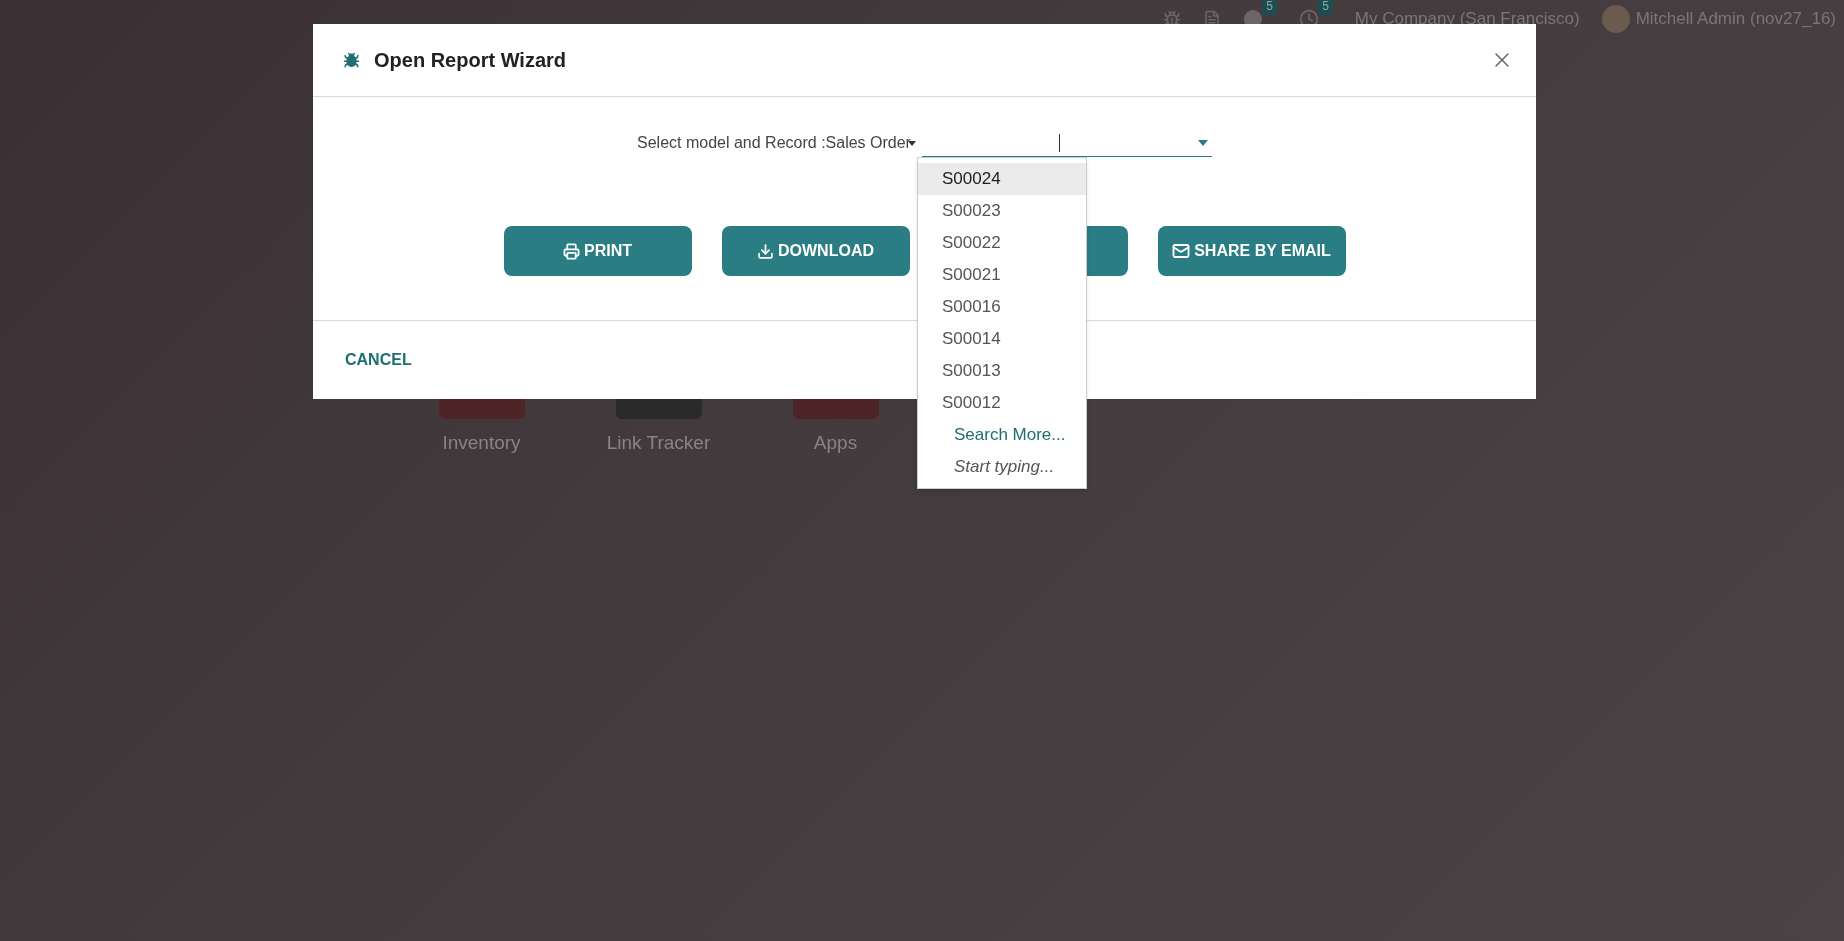 Image resolution: width=1844 pixels, height=941 pixels. I want to click on dropdown-item: S00014, so click(1002, 339).